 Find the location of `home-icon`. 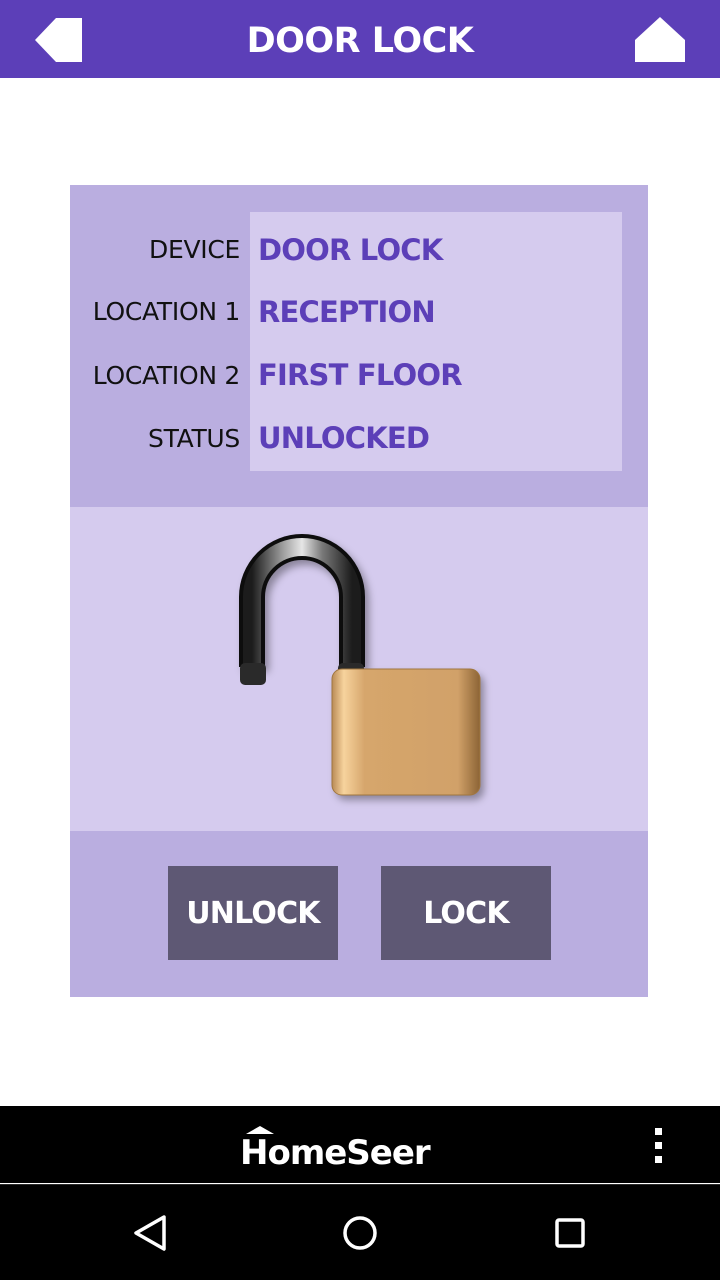

home-icon is located at coordinates (660, 39).